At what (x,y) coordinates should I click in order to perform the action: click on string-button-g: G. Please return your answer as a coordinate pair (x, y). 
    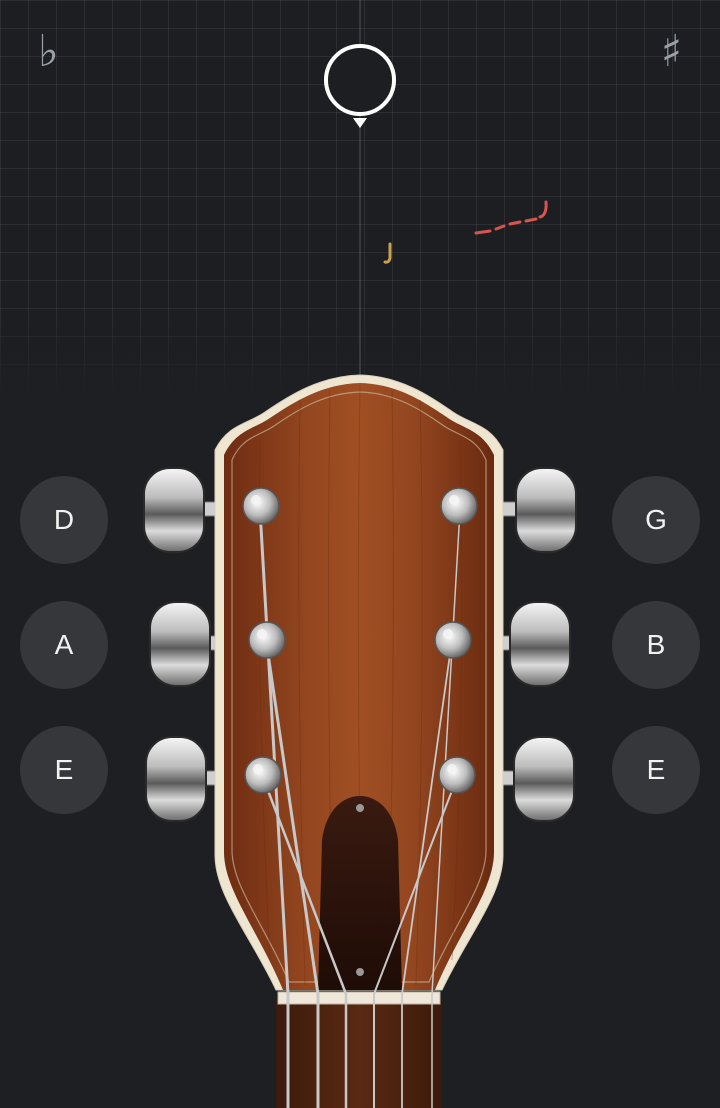
    Looking at the image, I should click on (656, 520).